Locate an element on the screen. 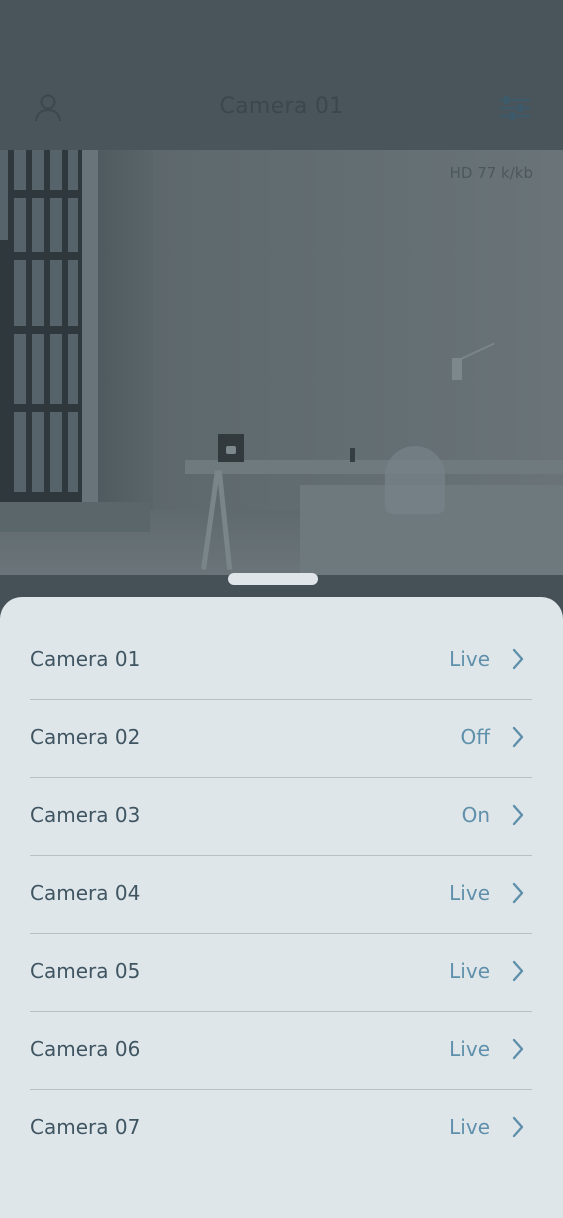  feed-object is located at coordinates (352, 455).